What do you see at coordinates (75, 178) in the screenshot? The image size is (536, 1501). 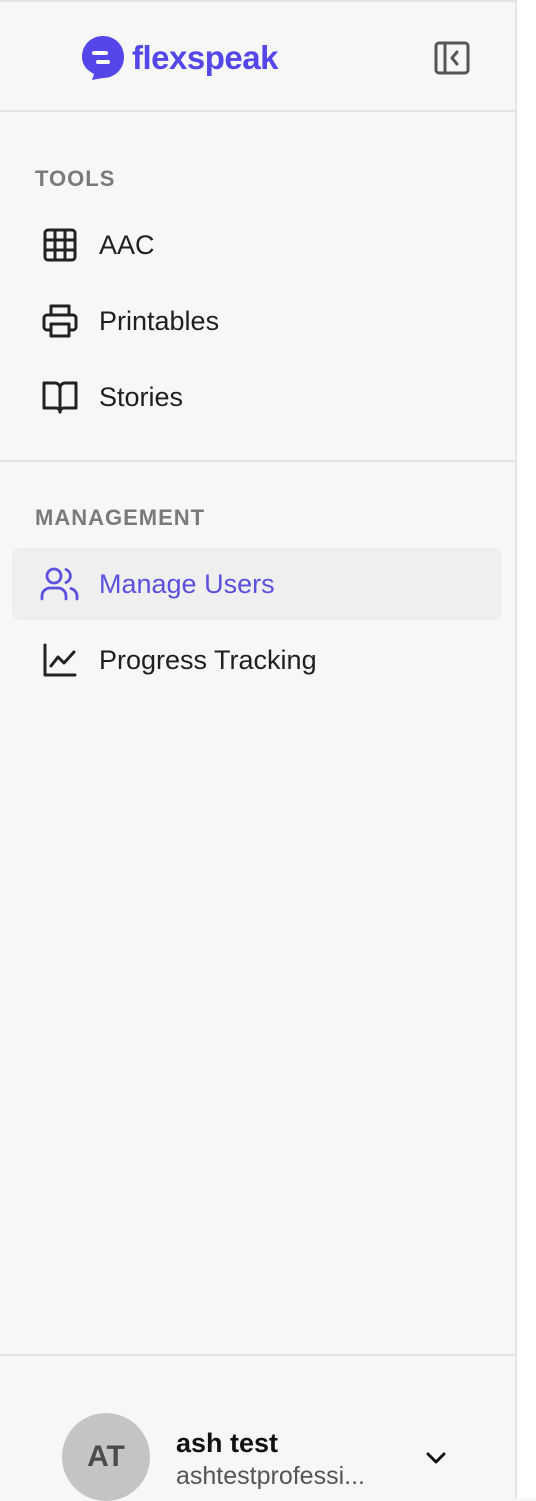 I see `section-title-tools: TOOLS` at bounding box center [75, 178].